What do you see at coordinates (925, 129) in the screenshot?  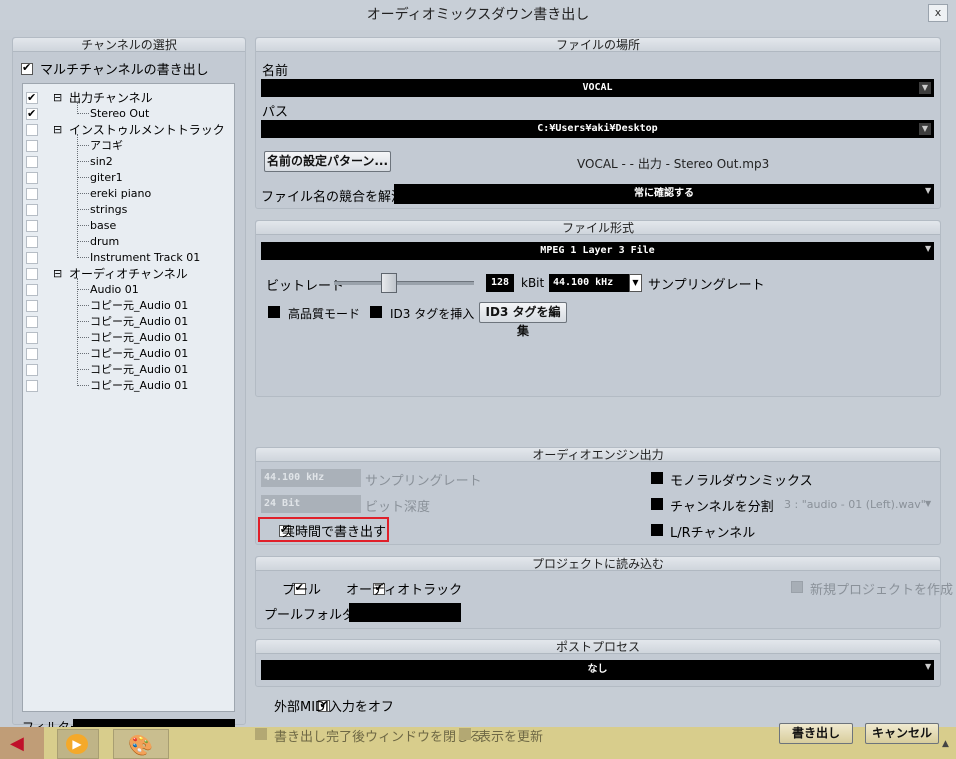 I see `path-dropdown-icon: ▼` at bounding box center [925, 129].